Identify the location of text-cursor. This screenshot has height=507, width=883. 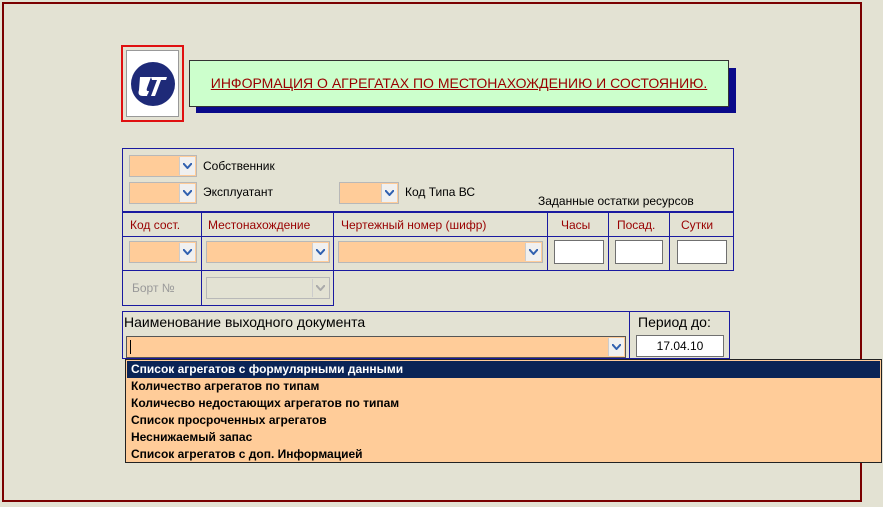
(130, 347).